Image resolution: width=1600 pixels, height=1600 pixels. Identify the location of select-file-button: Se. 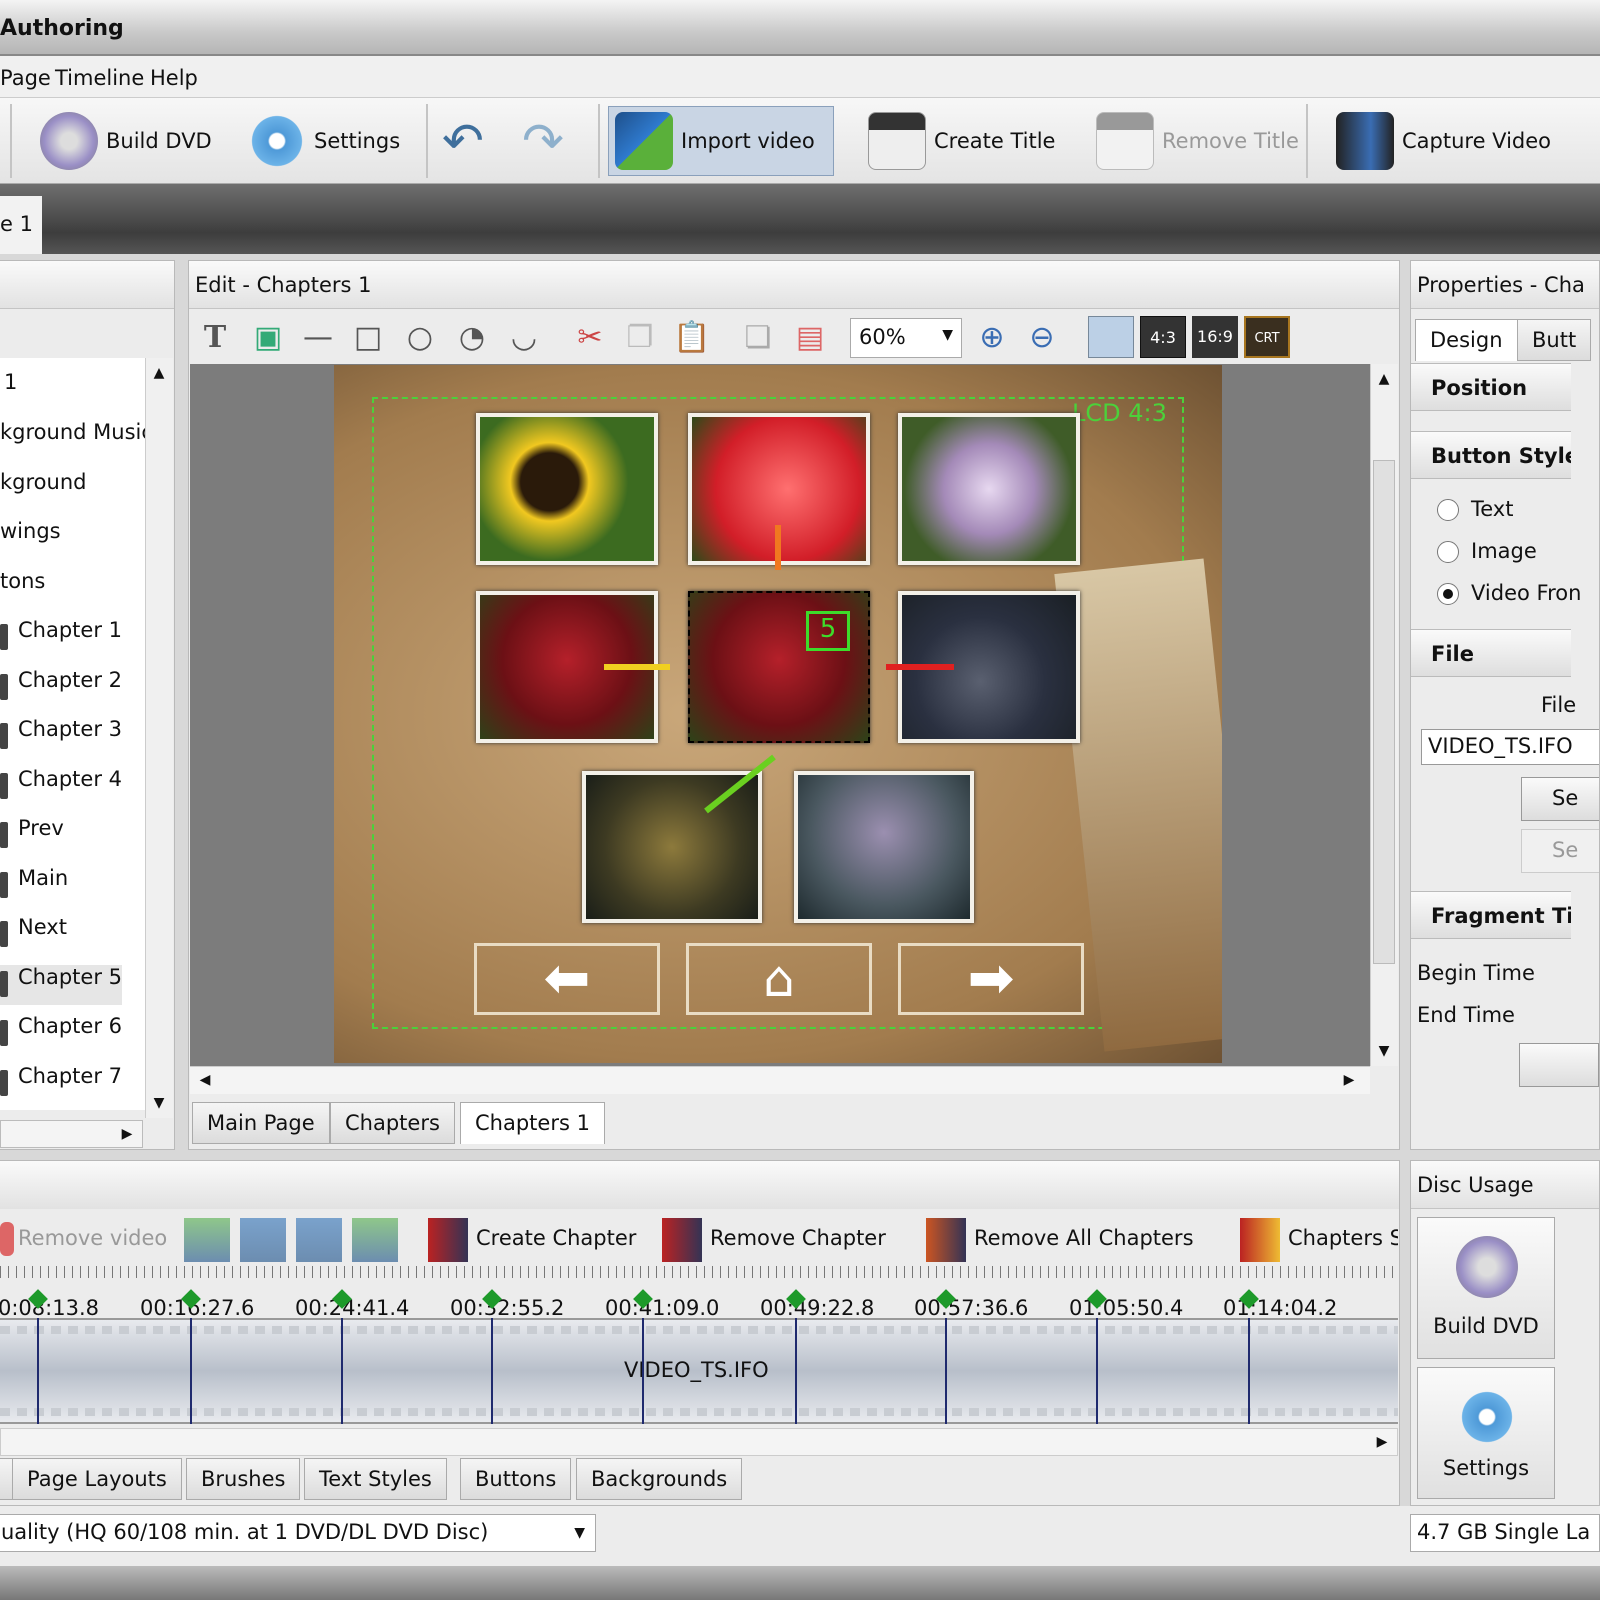
(1560, 799).